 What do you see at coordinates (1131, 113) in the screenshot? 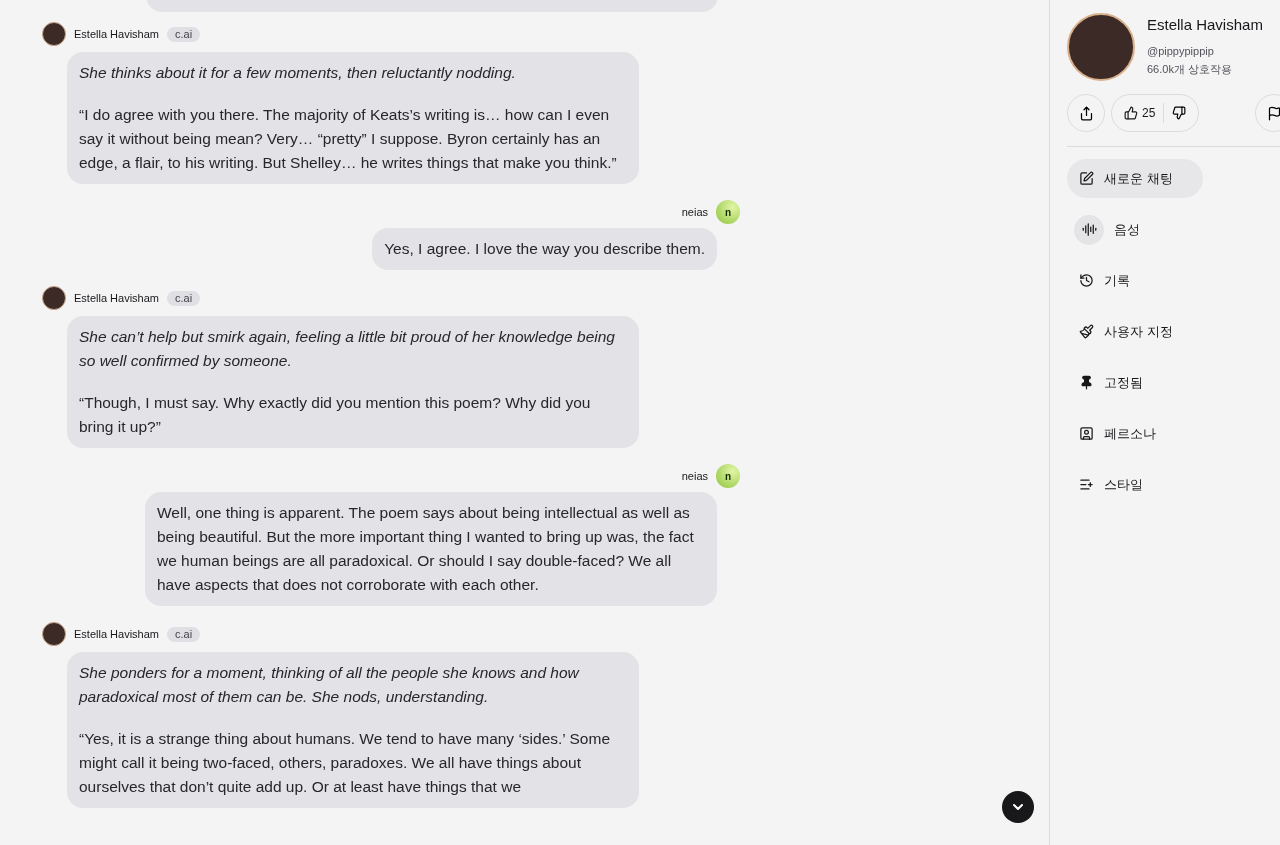
I see `thumbs-up-icon` at bounding box center [1131, 113].